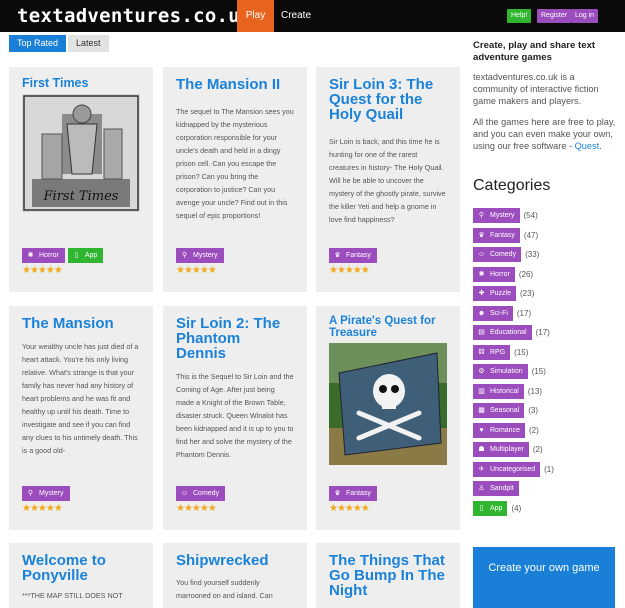 The height and width of the screenshot is (608, 625). What do you see at coordinates (501, 449) in the screenshot?
I see `category-multiplayer: ☗ Multiplayer` at bounding box center [501, 449].